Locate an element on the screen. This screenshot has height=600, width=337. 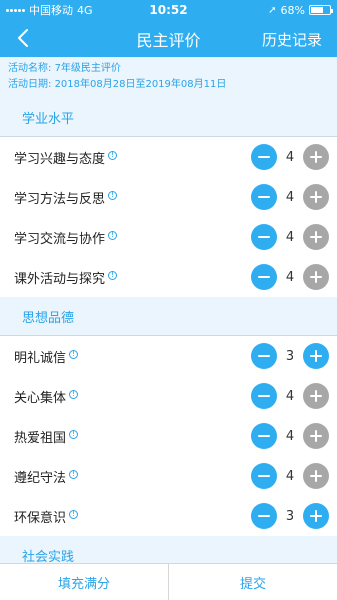
rating-label: 学习交流与协作! is located at coordinates (66, 237).